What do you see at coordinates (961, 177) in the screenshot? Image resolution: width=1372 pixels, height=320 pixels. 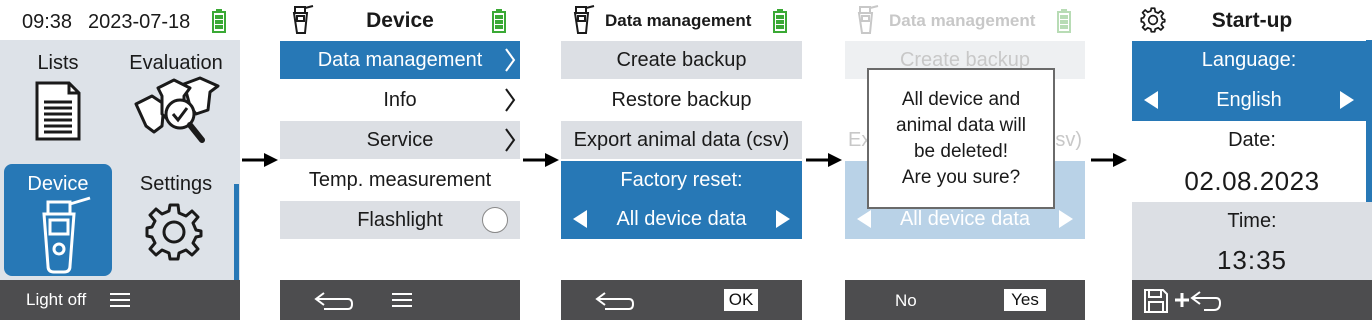 I see `dialog-line: Are you sure?` at bounding box center [961, 177].